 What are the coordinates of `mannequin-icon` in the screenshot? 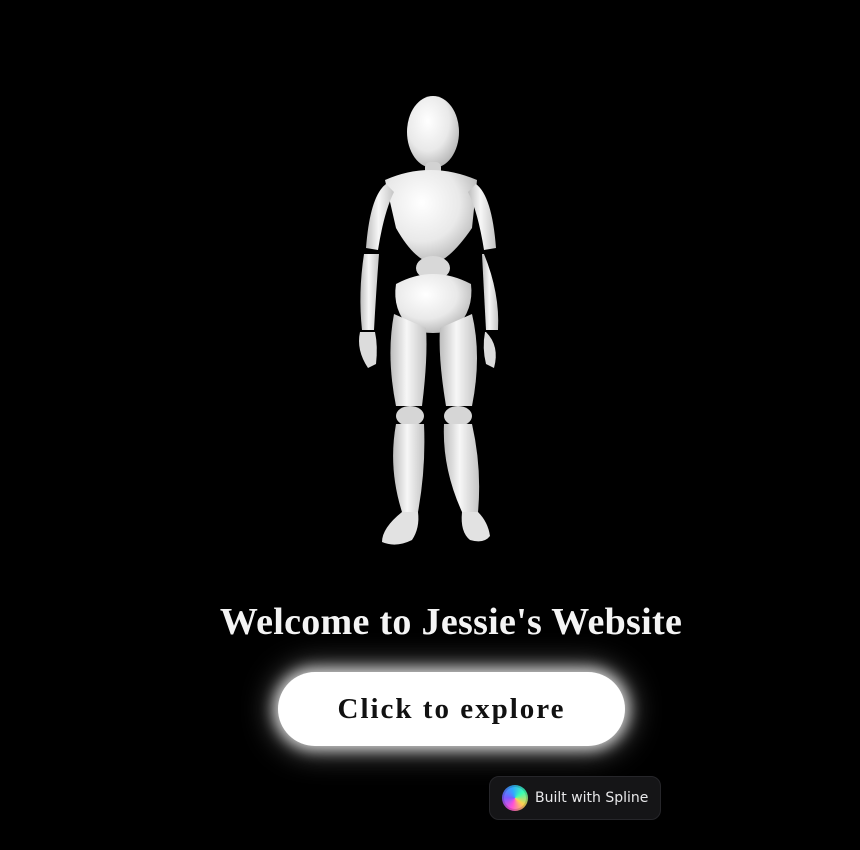 It's located at (429, 320).